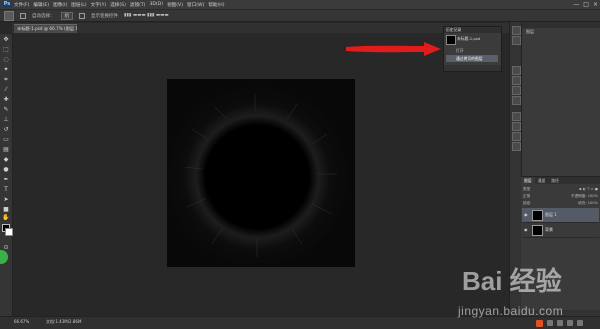  What do you see at coordinates (526, 196) in the screenshot?
I see `blend-mode-dropdown: 正常` at bounding box center [526, 196].